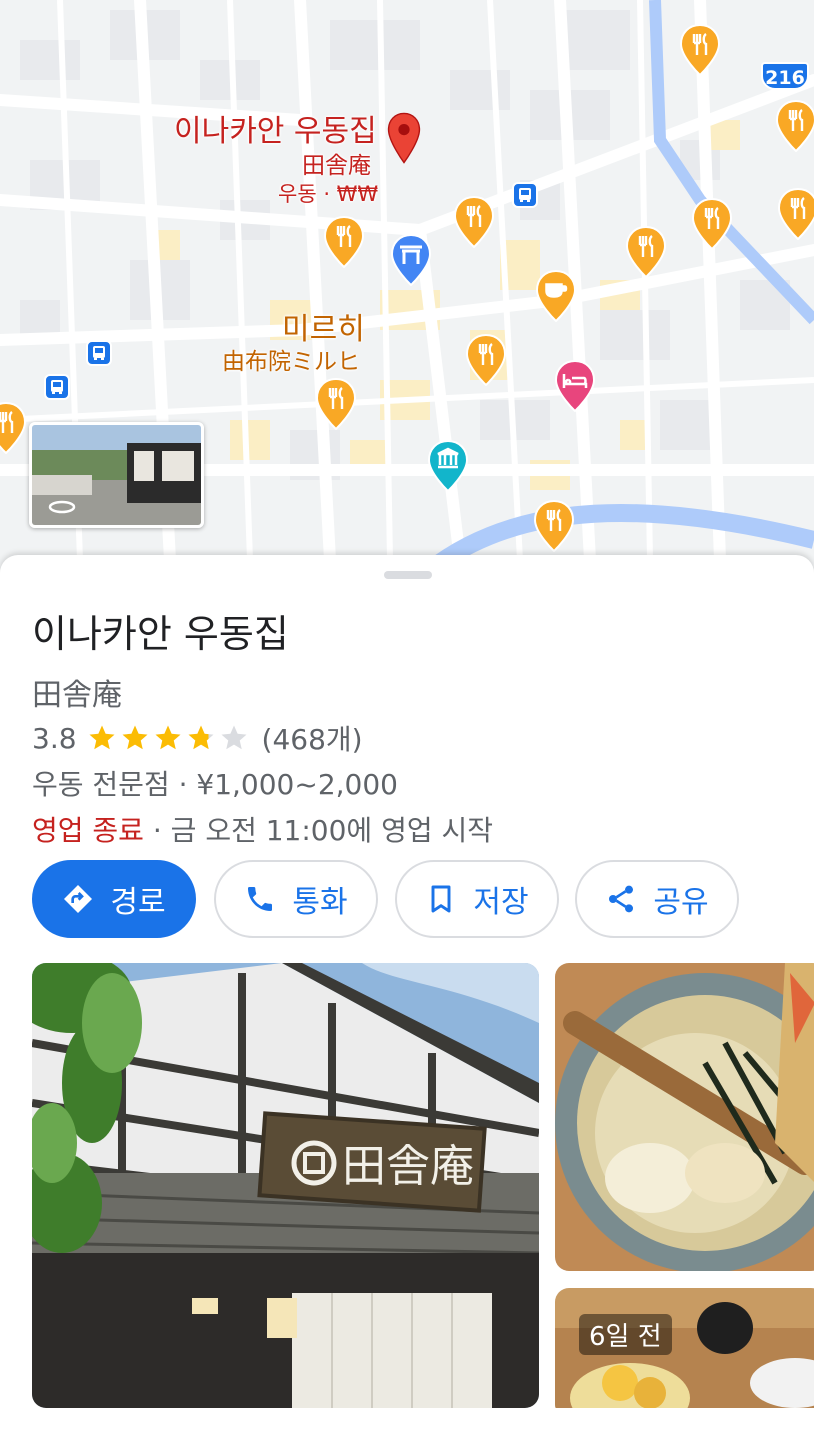 This screenshot has height=1443, width=814. Describe the element at coordinates (88, 830) in the screenshot. I see `status-closed: 영업 종료` at that location.